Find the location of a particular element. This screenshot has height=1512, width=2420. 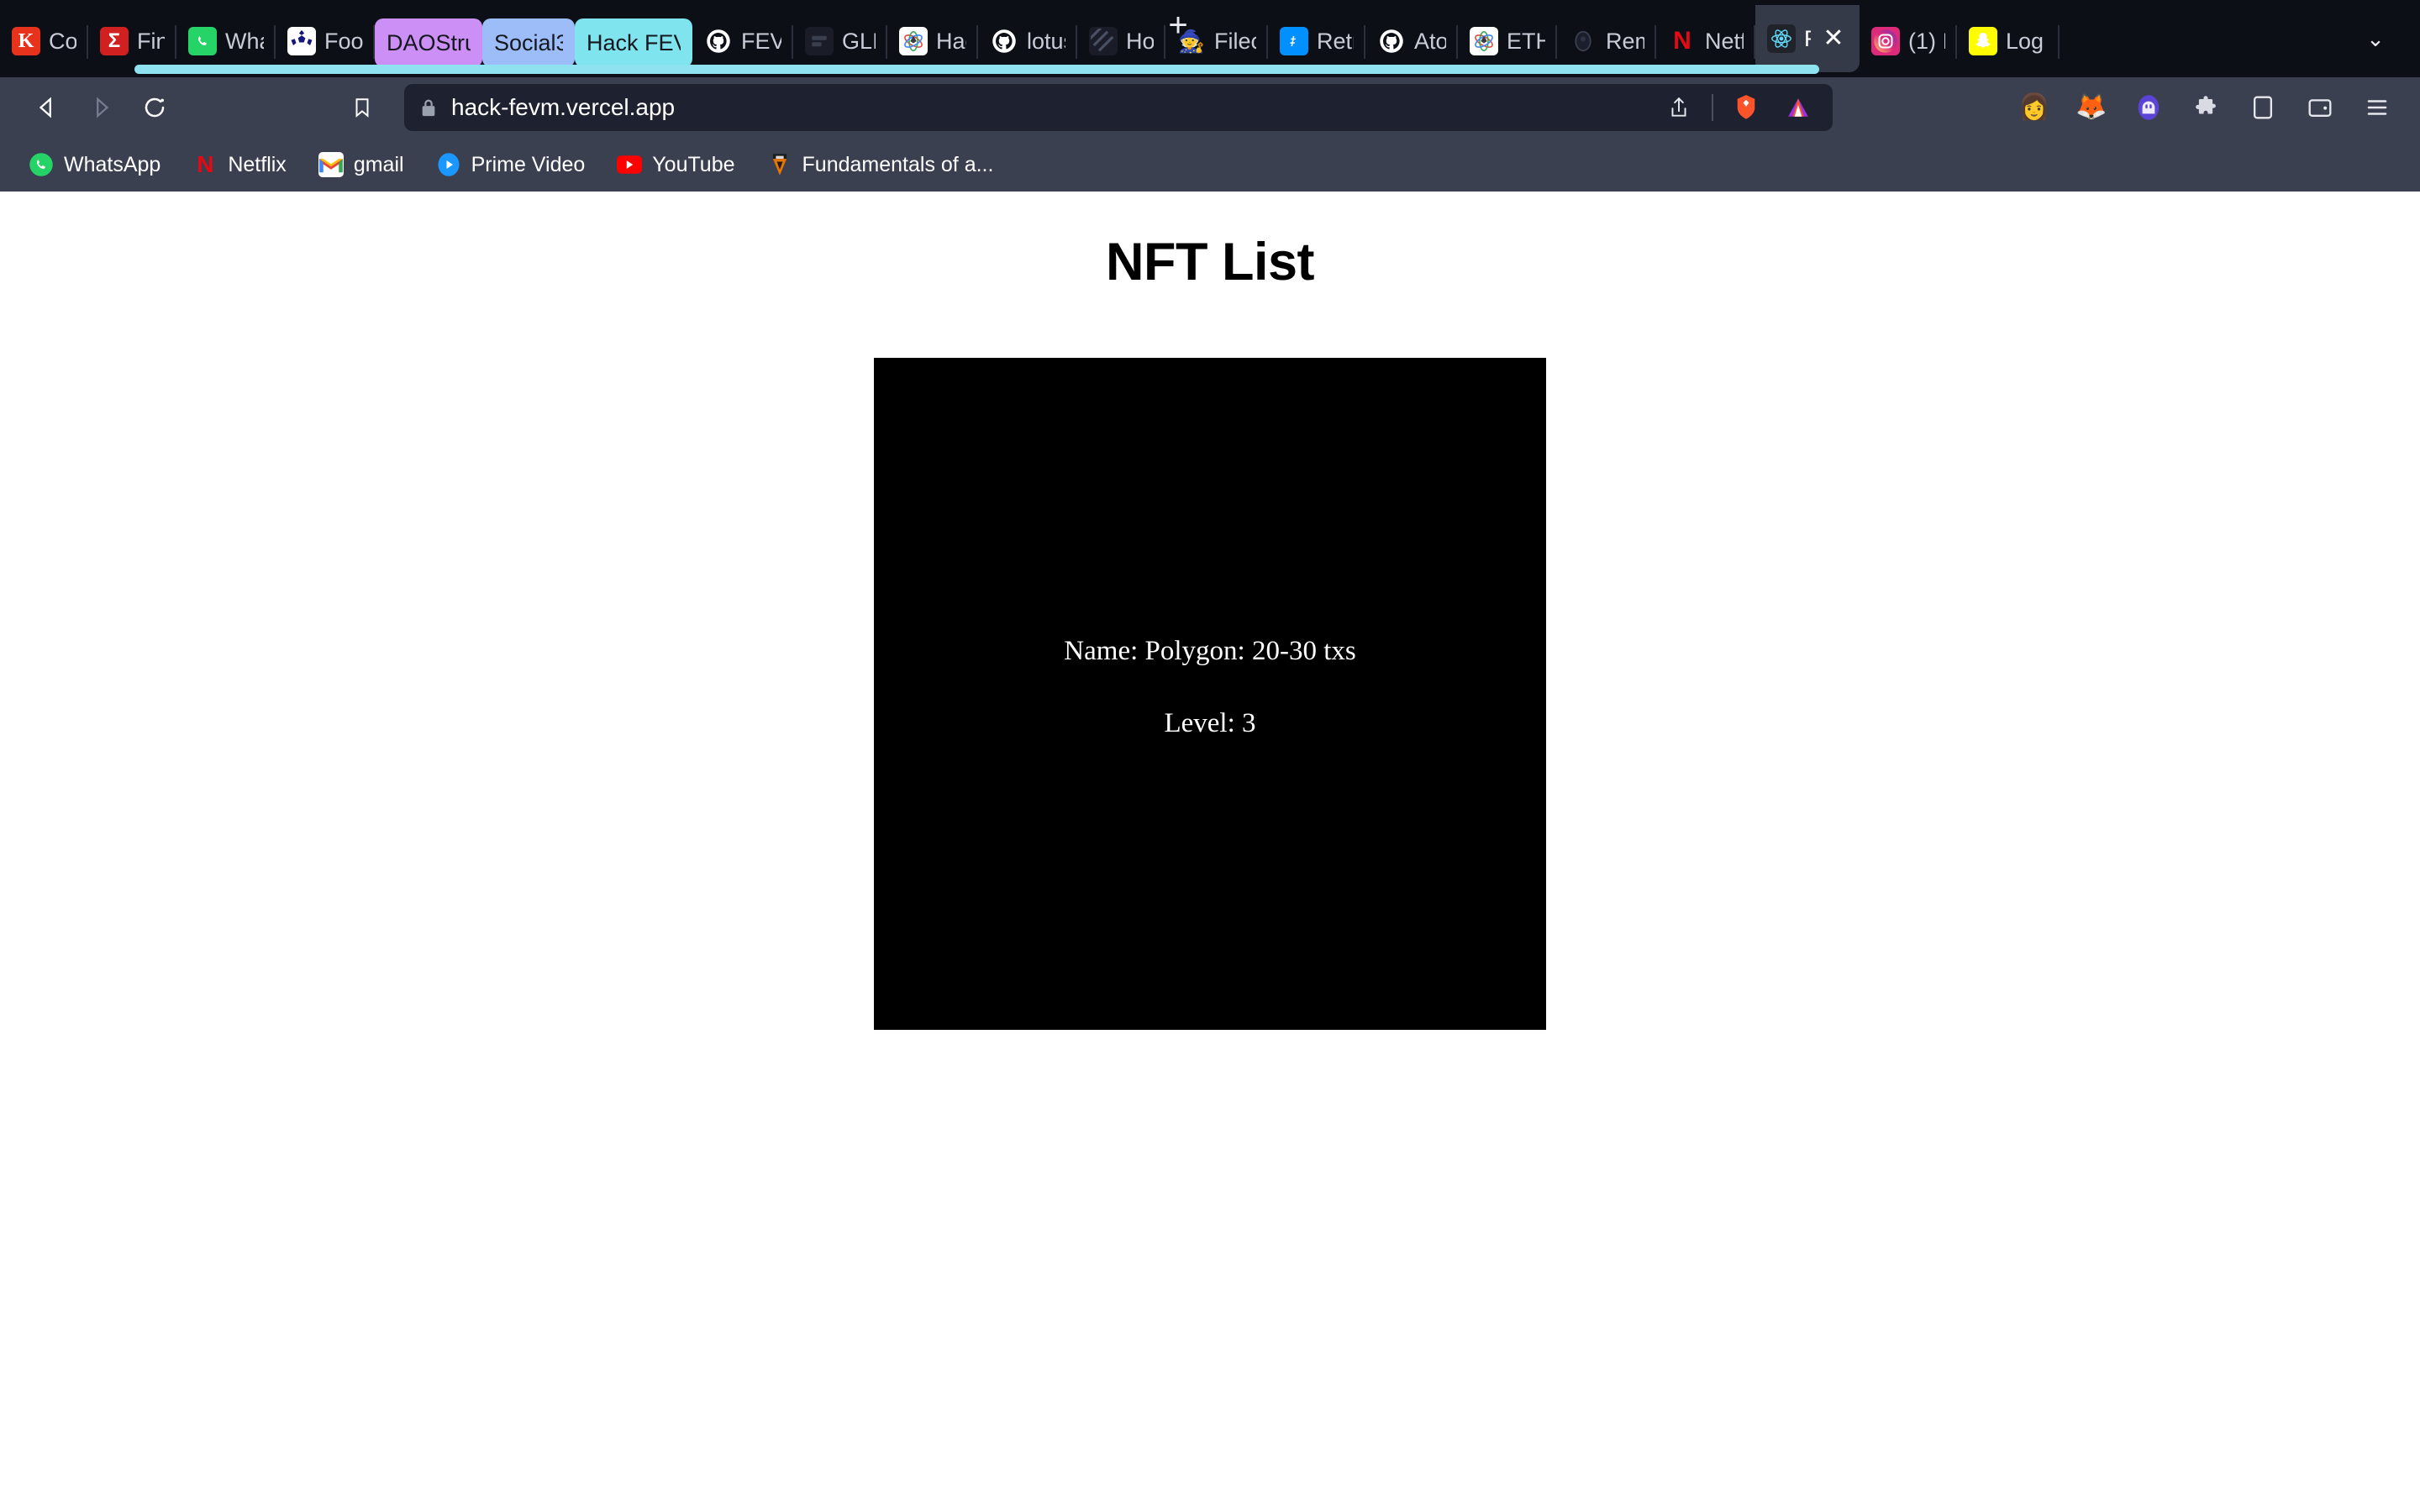

stripes-icon is located at coordinates (1104, 41).